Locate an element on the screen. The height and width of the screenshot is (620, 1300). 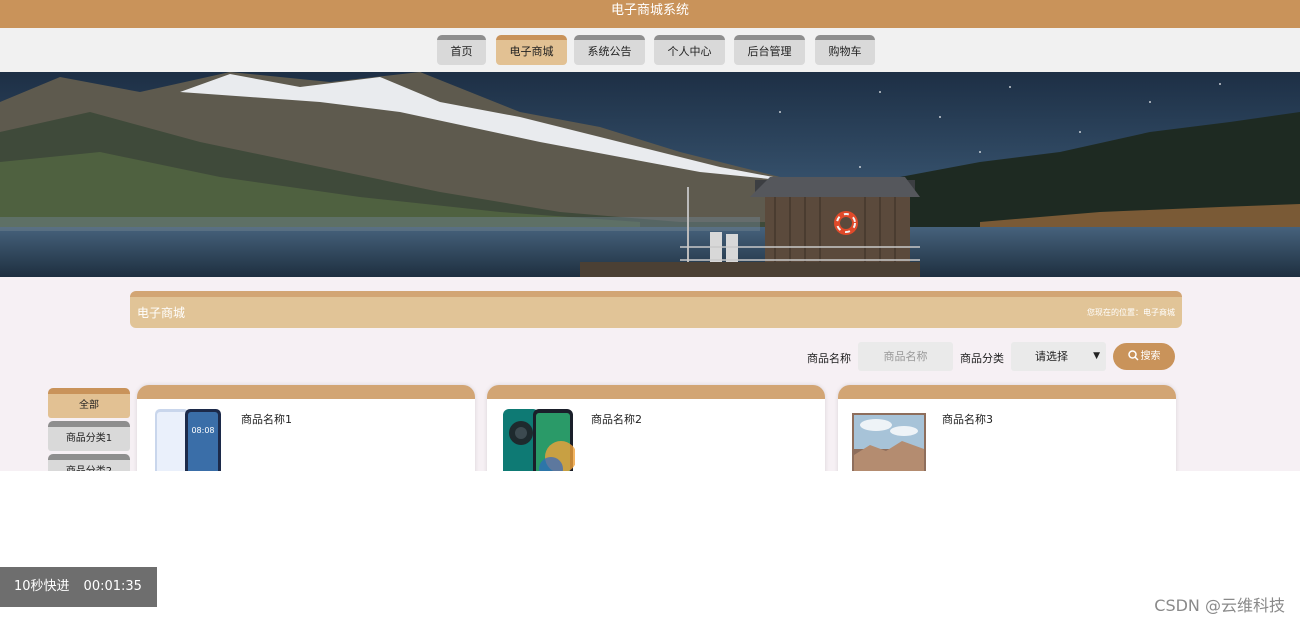
search-button-label: 搜索 is located at coordinates (1150, 356).